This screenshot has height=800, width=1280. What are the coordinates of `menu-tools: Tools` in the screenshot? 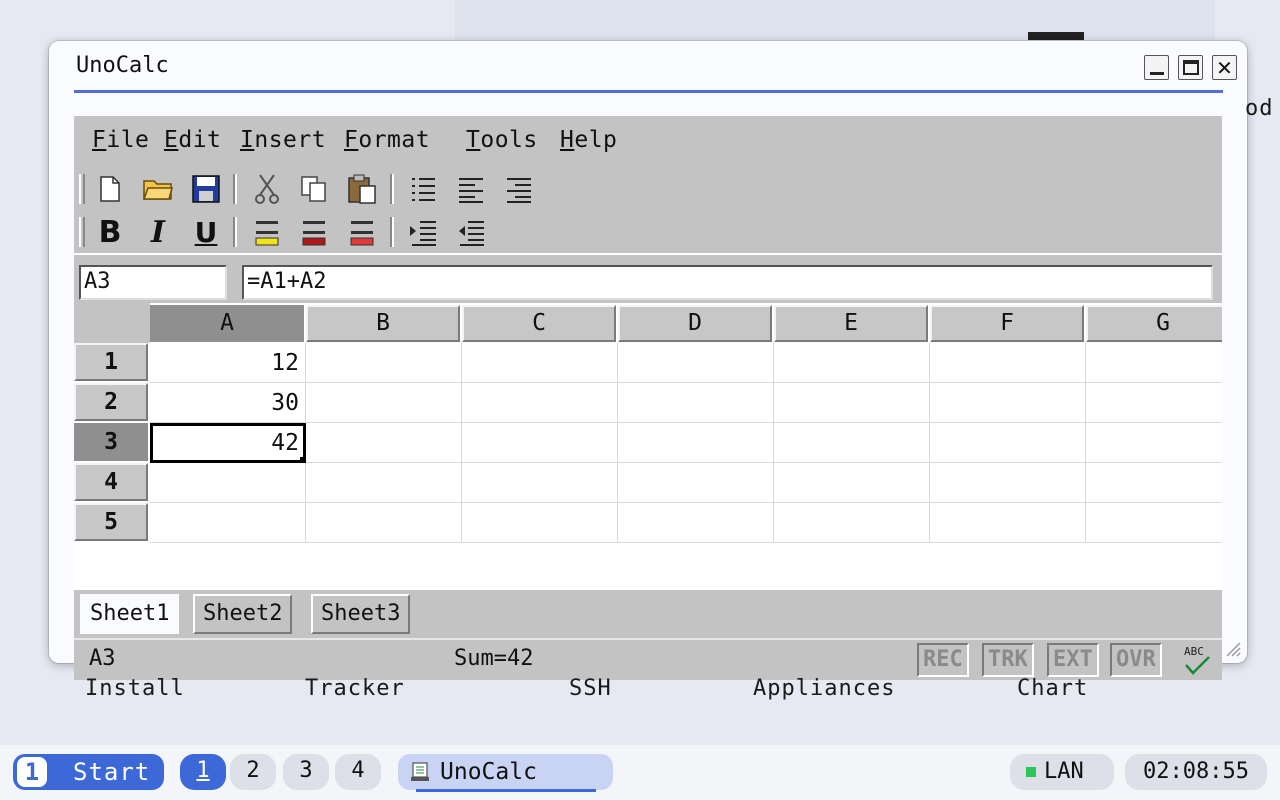 It's located at (502, 140).